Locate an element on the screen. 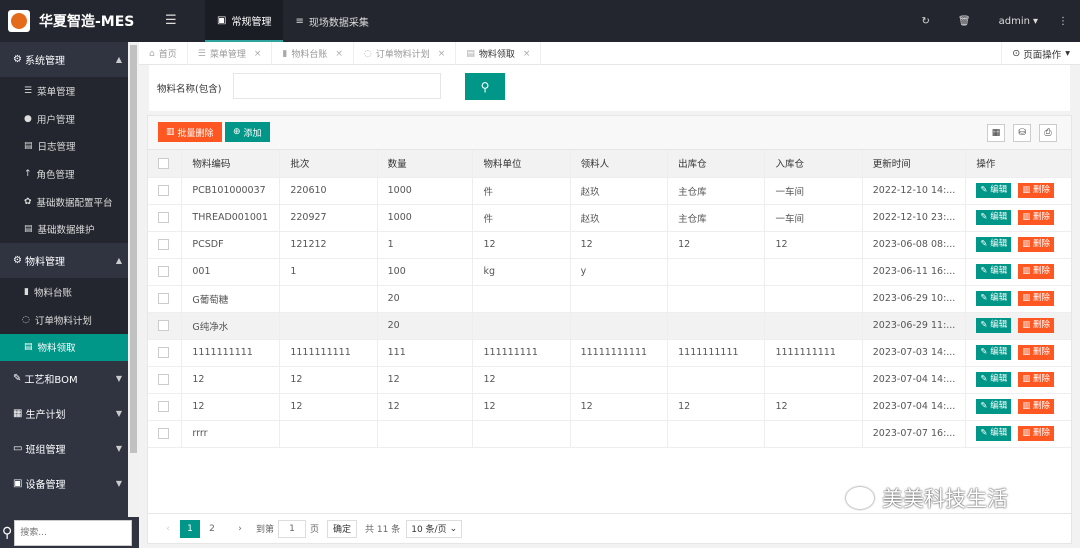 This screenshot has height=548, width=1080. page-1-button: 1 is located at coordinates (190, 528).